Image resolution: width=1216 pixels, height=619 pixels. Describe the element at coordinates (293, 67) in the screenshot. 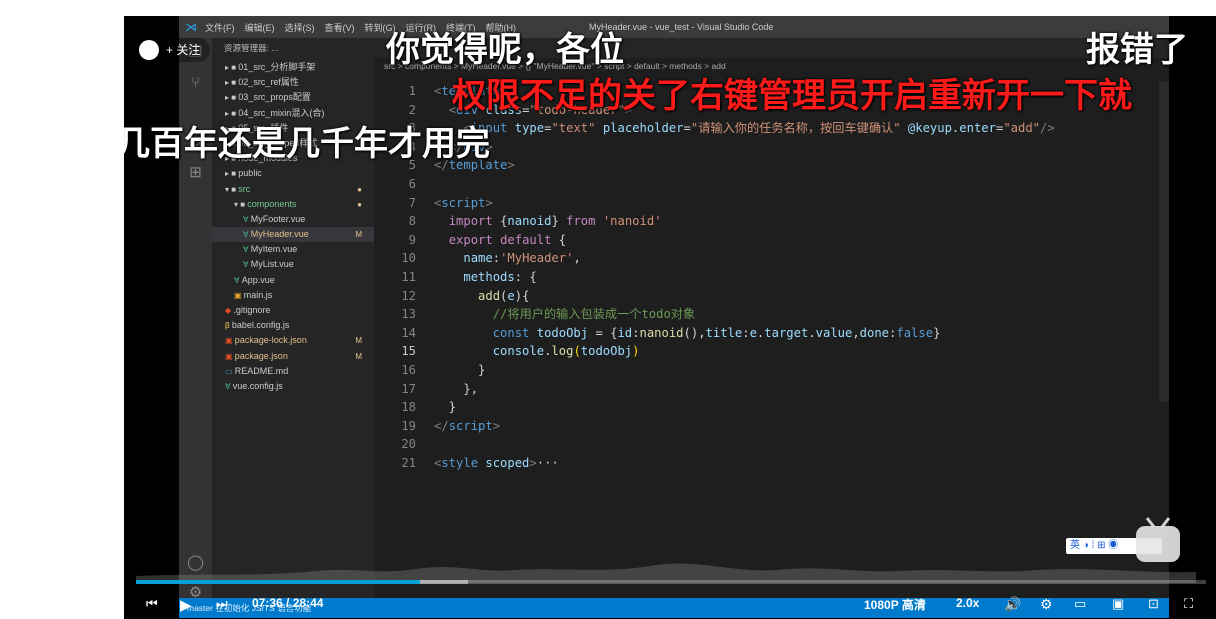

I see `explorer-item: ▸ ■ 01_src_分析脚手架` at that location.